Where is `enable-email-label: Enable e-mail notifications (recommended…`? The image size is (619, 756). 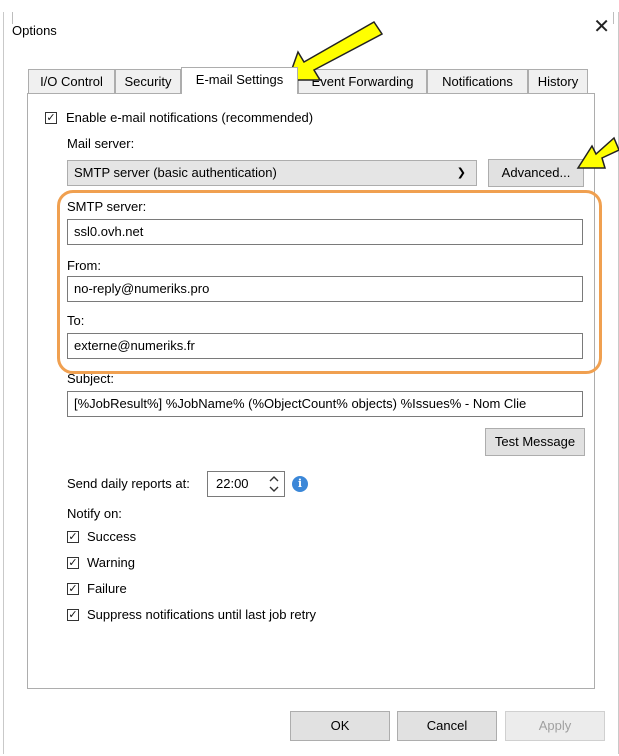
enable-email-label: Enable e-mail notifications (recommended… is located at coordinates (190, 117).